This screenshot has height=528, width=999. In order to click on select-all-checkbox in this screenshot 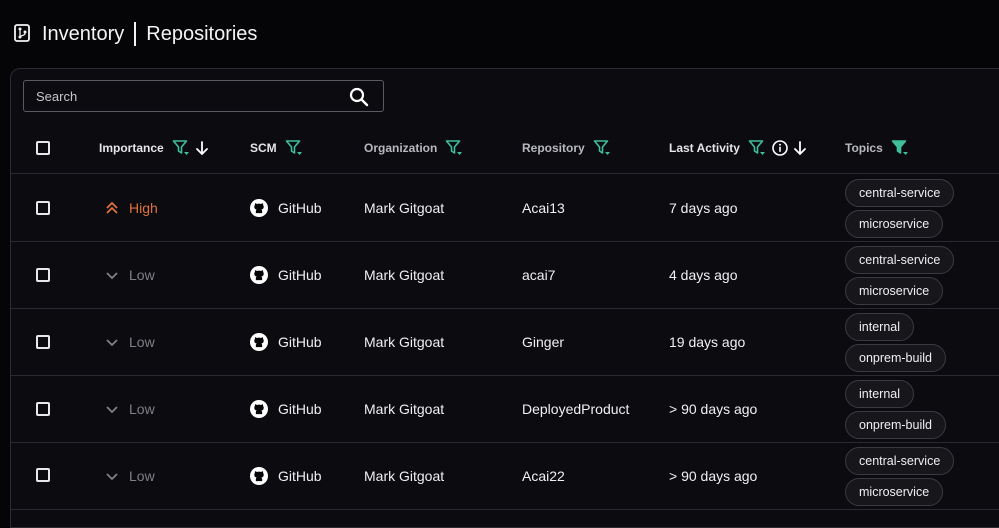, I will do `click(43, 148)`.